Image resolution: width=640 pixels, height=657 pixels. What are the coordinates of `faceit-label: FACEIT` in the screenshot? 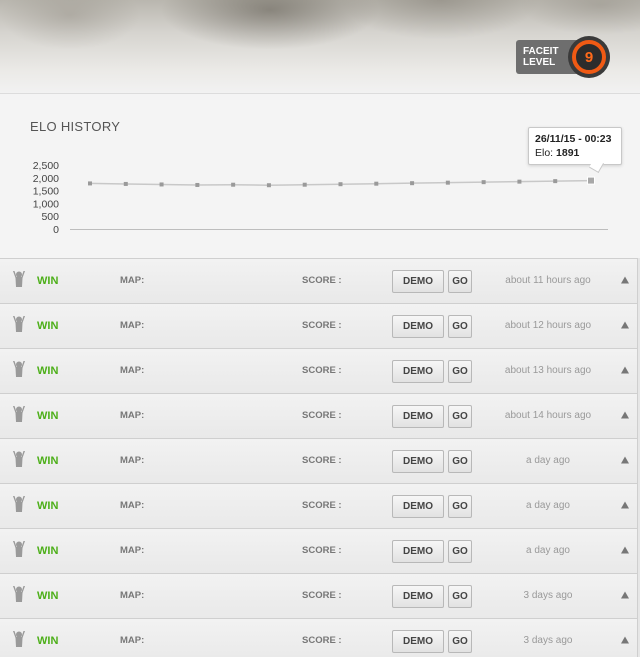 It's located at (541, 51).